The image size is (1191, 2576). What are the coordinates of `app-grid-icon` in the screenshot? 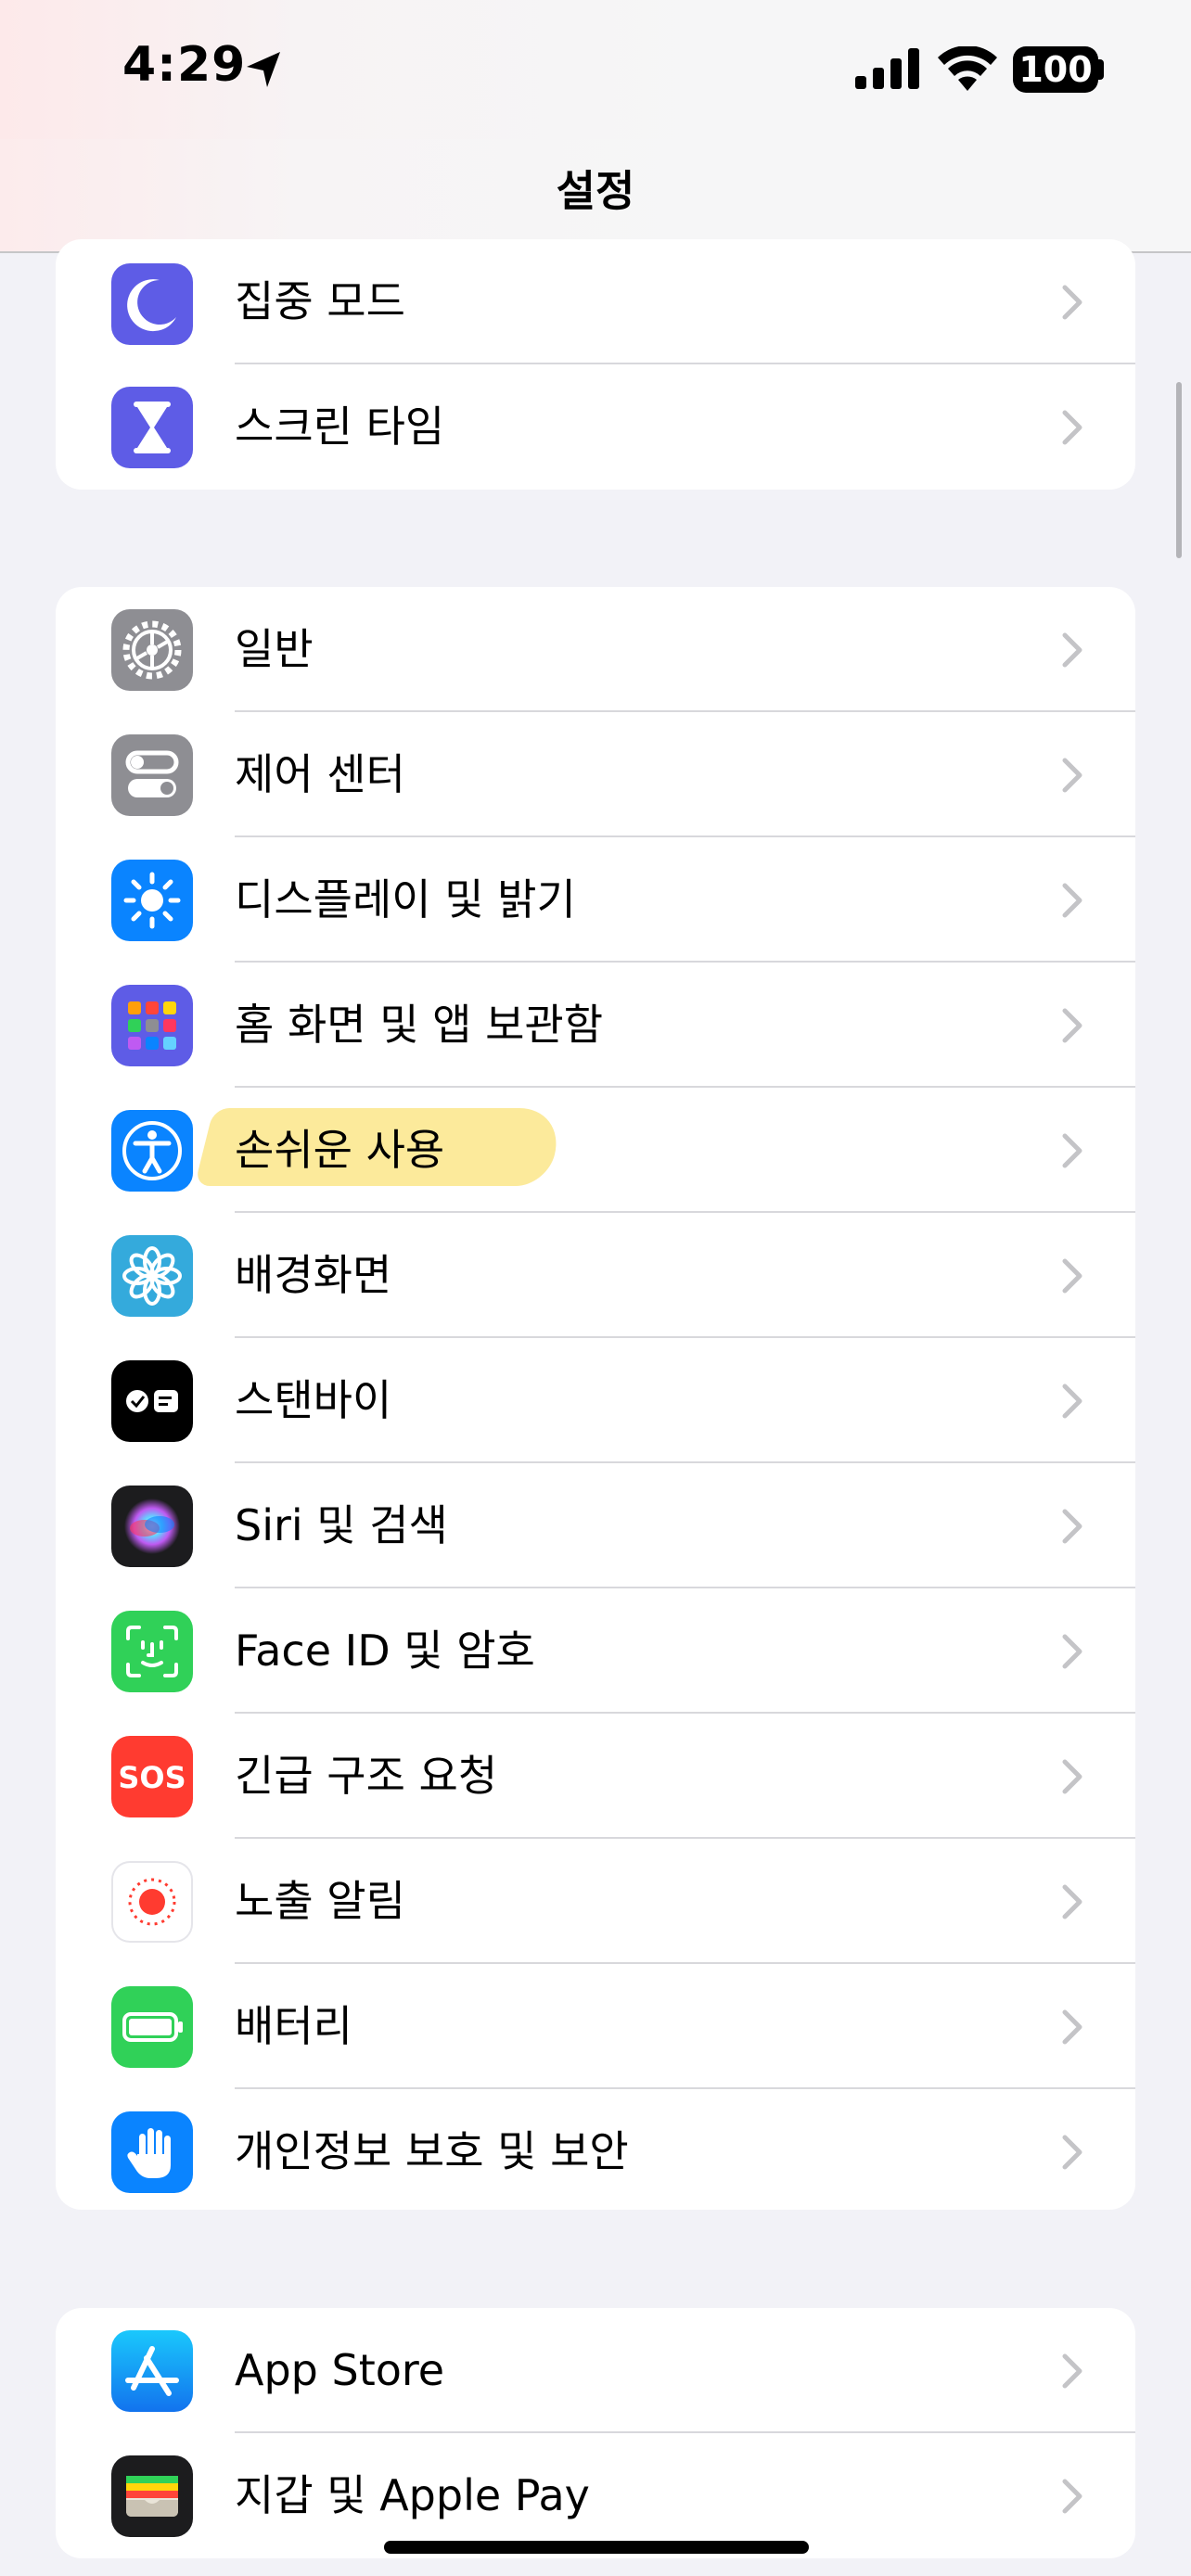 It's located at (152, 1025).